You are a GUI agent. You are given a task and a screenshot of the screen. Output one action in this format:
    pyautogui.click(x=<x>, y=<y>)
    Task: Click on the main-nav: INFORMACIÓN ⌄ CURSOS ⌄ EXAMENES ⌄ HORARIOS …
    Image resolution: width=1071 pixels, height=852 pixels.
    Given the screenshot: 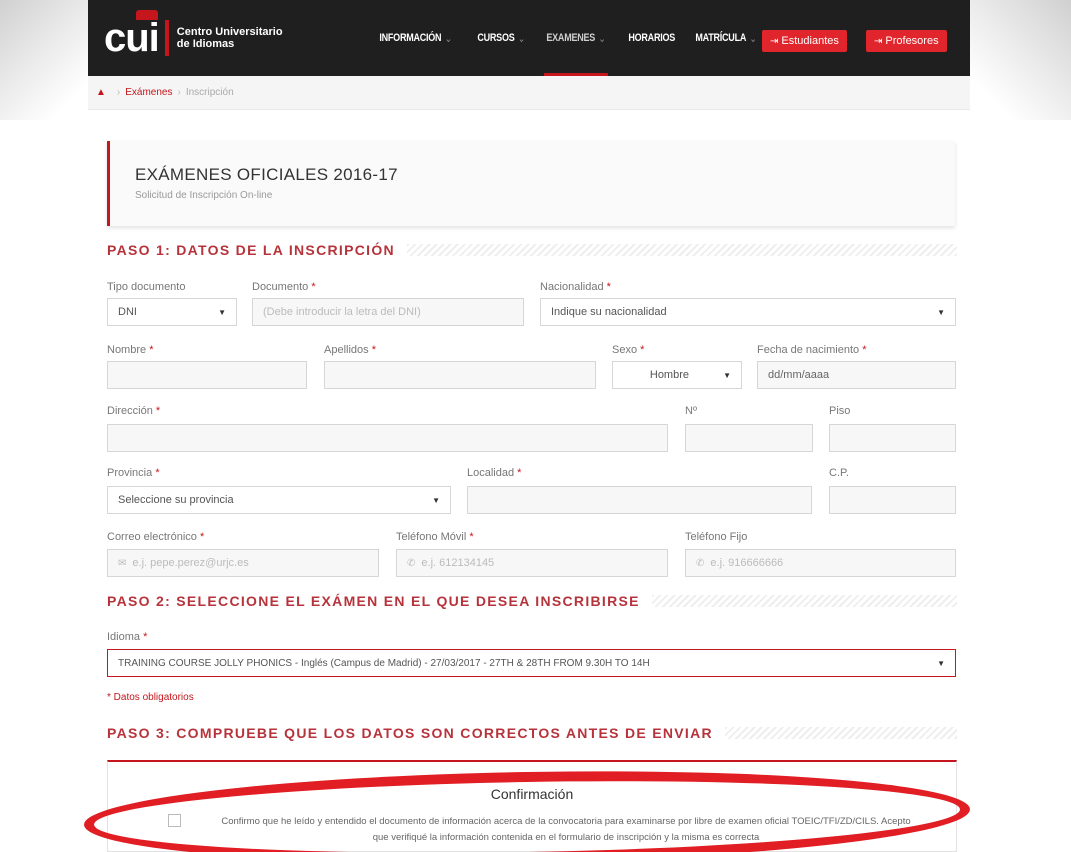 What is the action you would take?
    pyautogui.click(x=572, y=38)
    